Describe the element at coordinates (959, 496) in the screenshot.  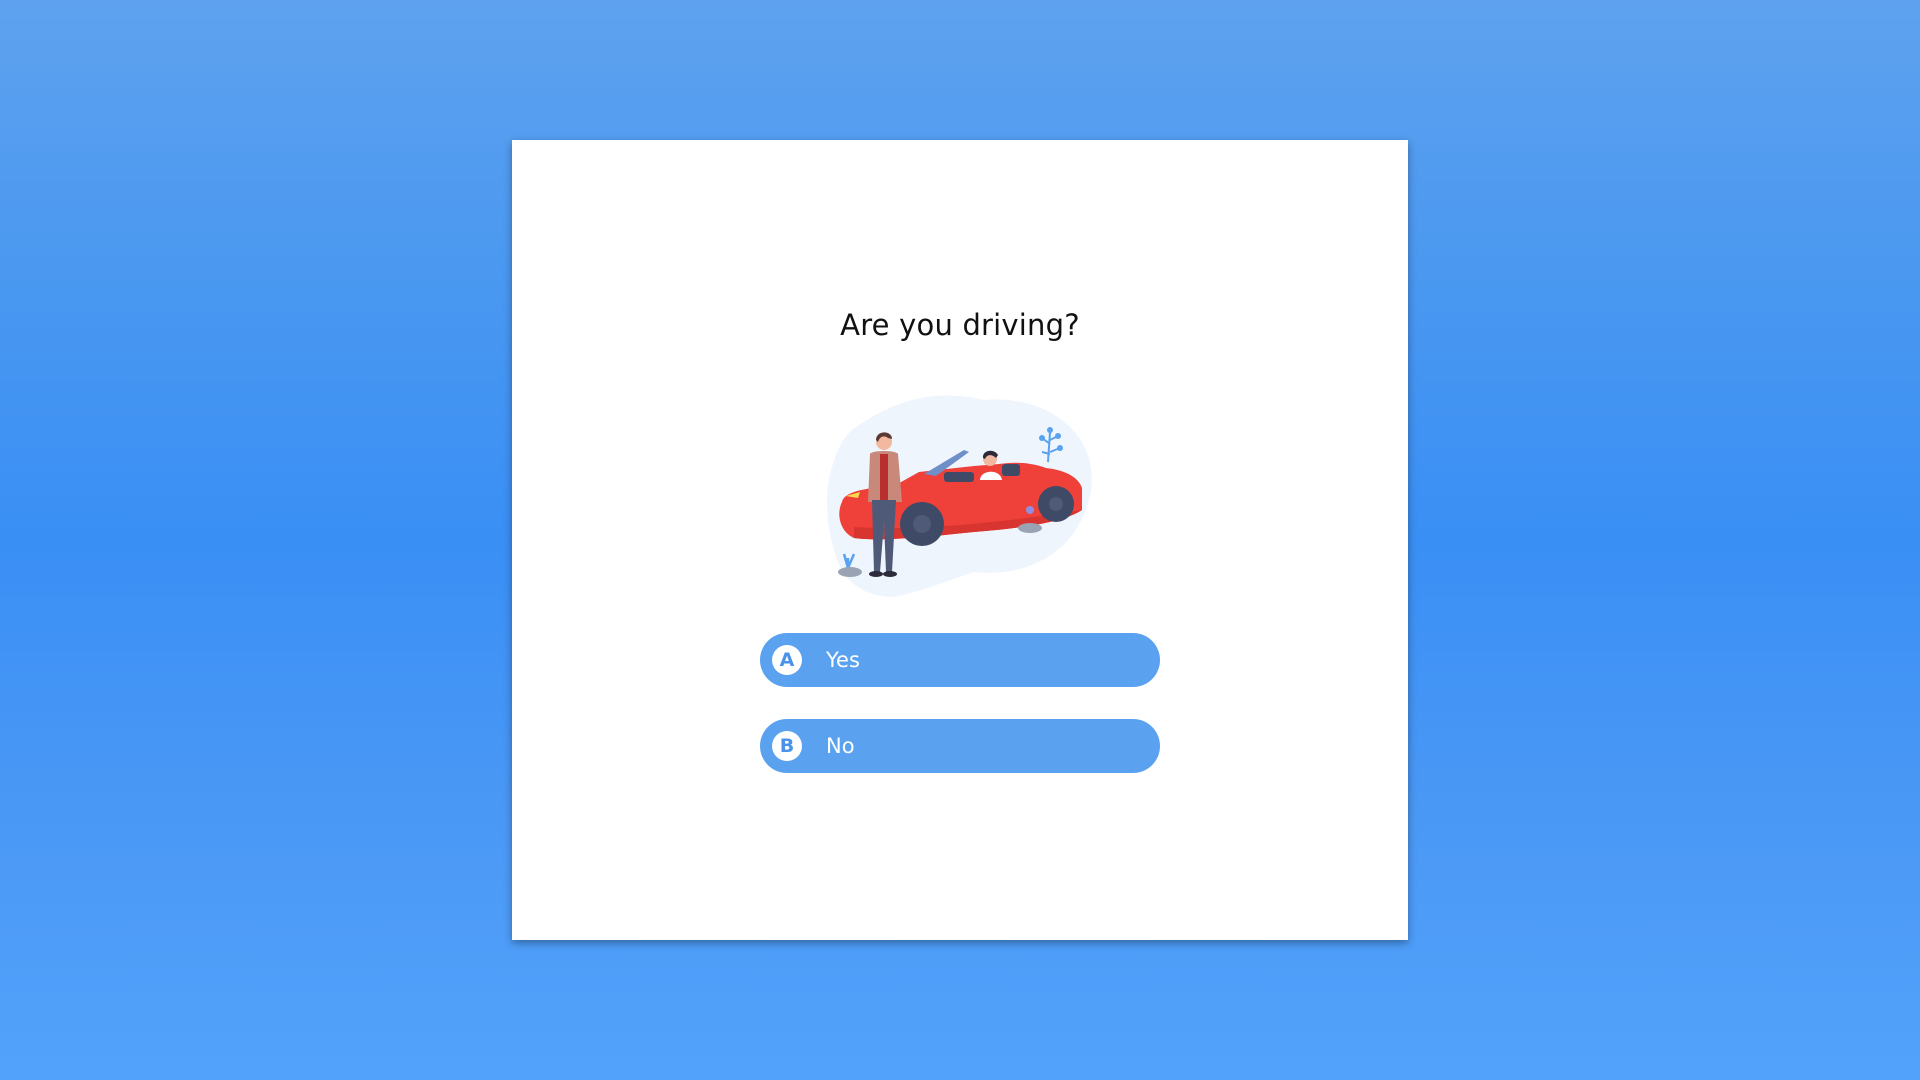
I see `driving-illustration` at that location.